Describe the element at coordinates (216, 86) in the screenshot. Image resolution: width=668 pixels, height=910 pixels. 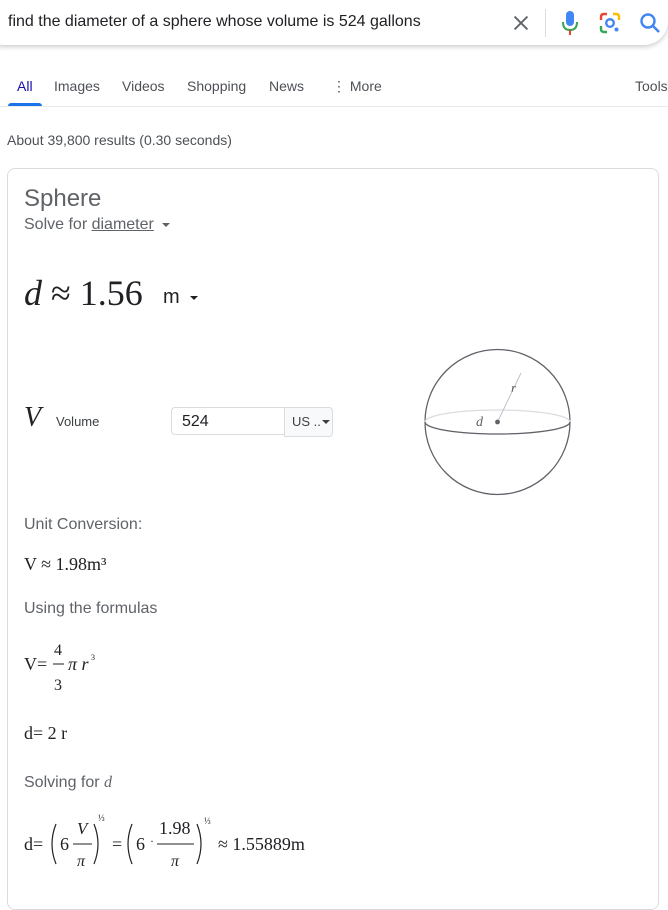
I see `tab-shopping: Shopping` at that location.